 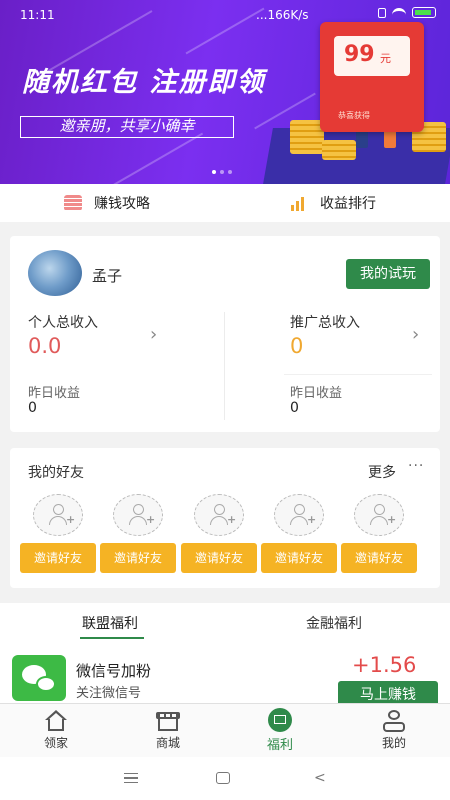 I want to click on active-tab-indicator, so click(x=112, y=638).